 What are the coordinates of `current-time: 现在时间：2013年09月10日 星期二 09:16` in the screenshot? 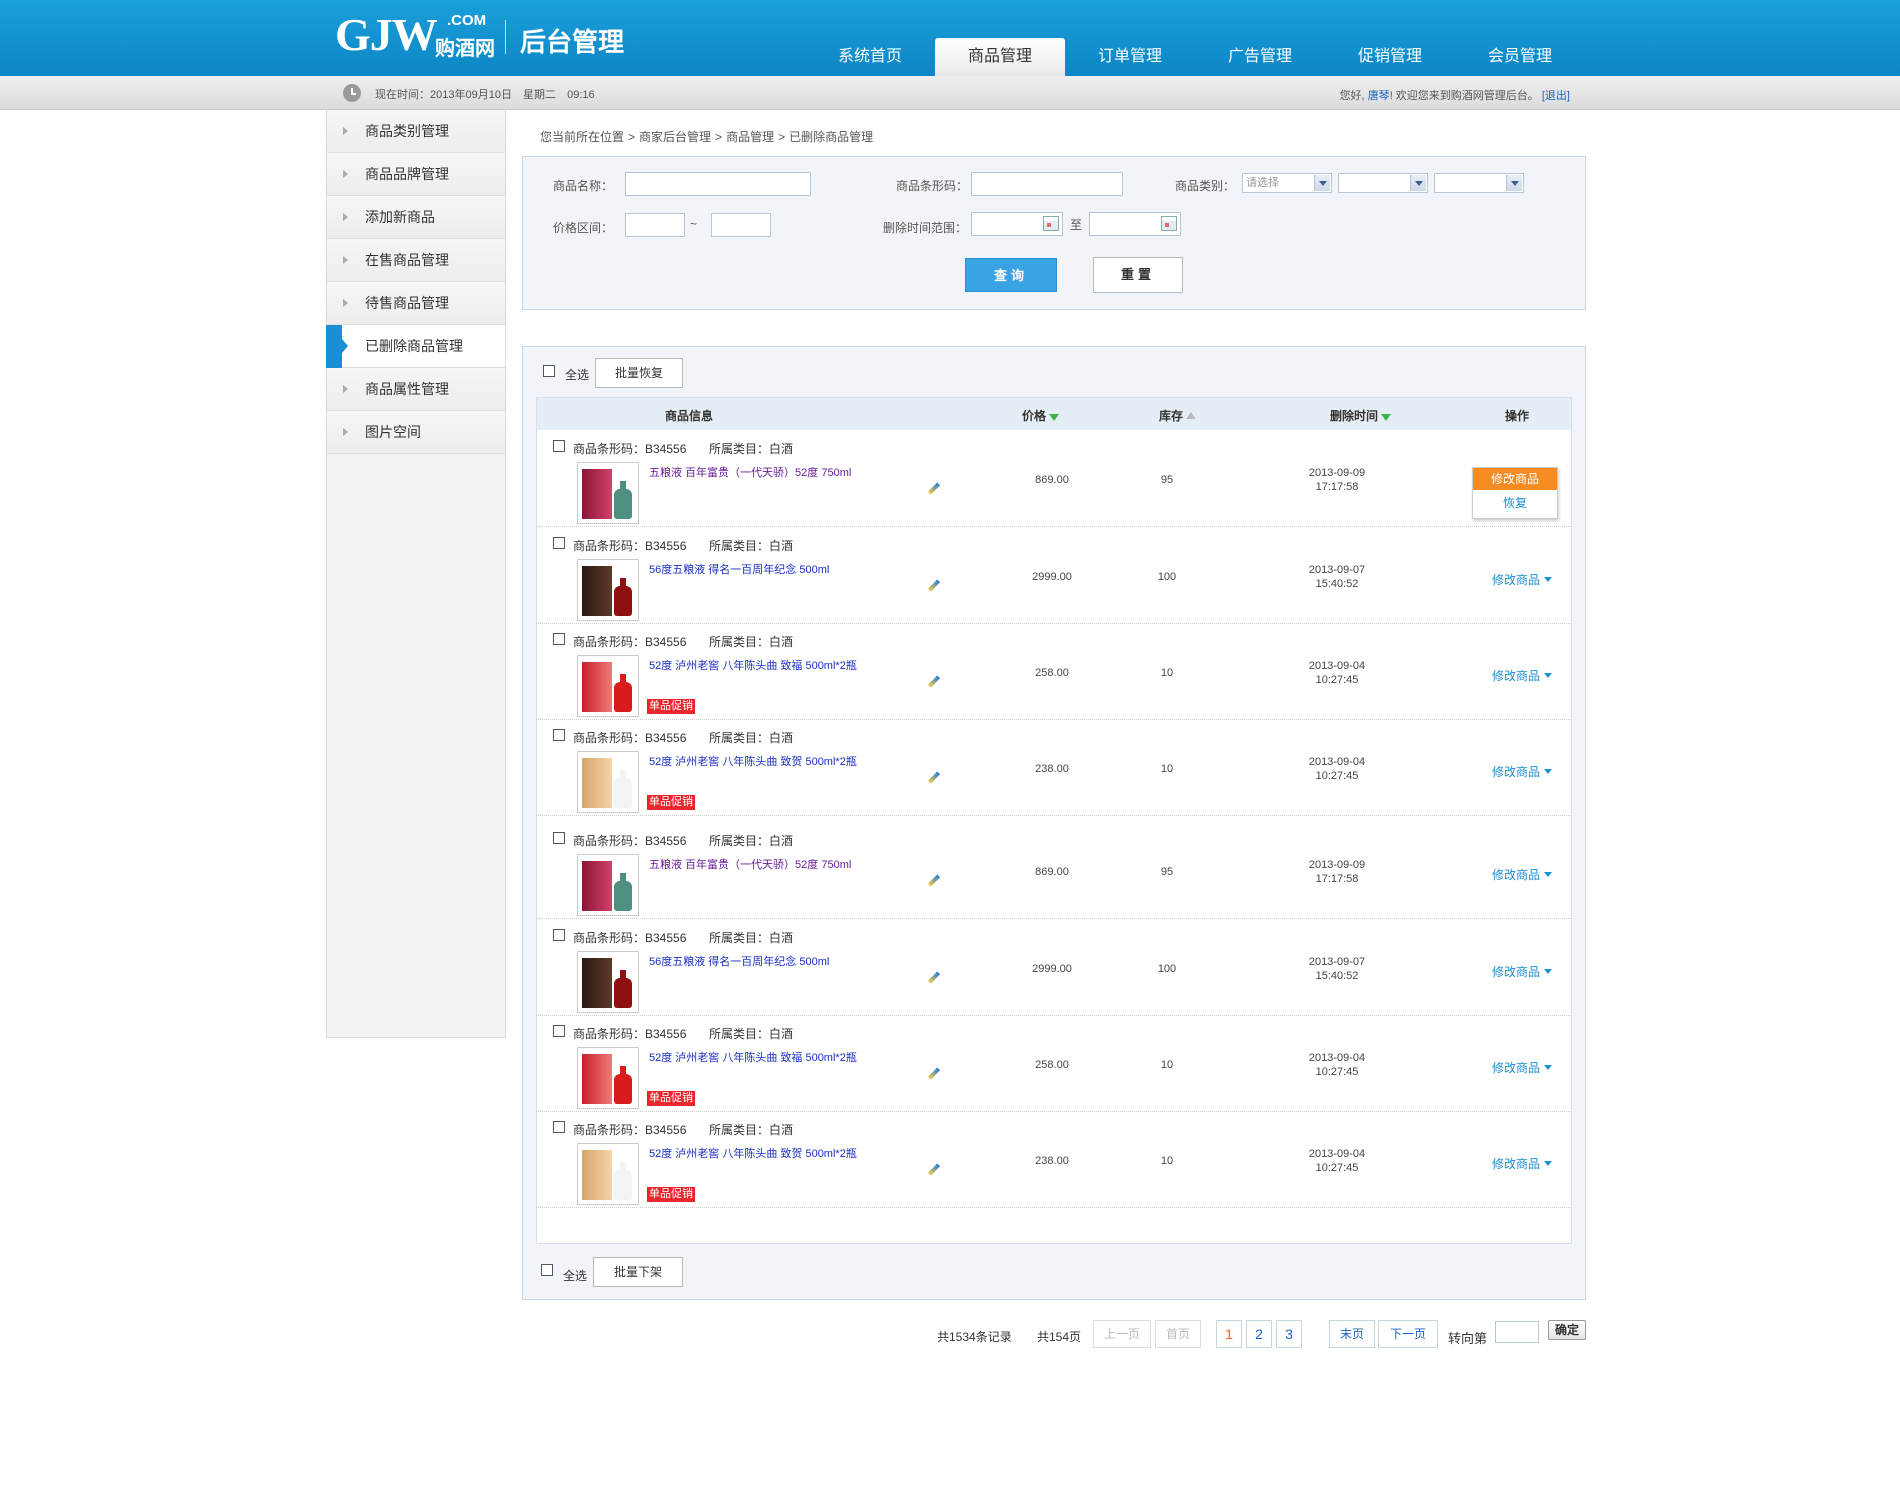 It's located at (489, 94).